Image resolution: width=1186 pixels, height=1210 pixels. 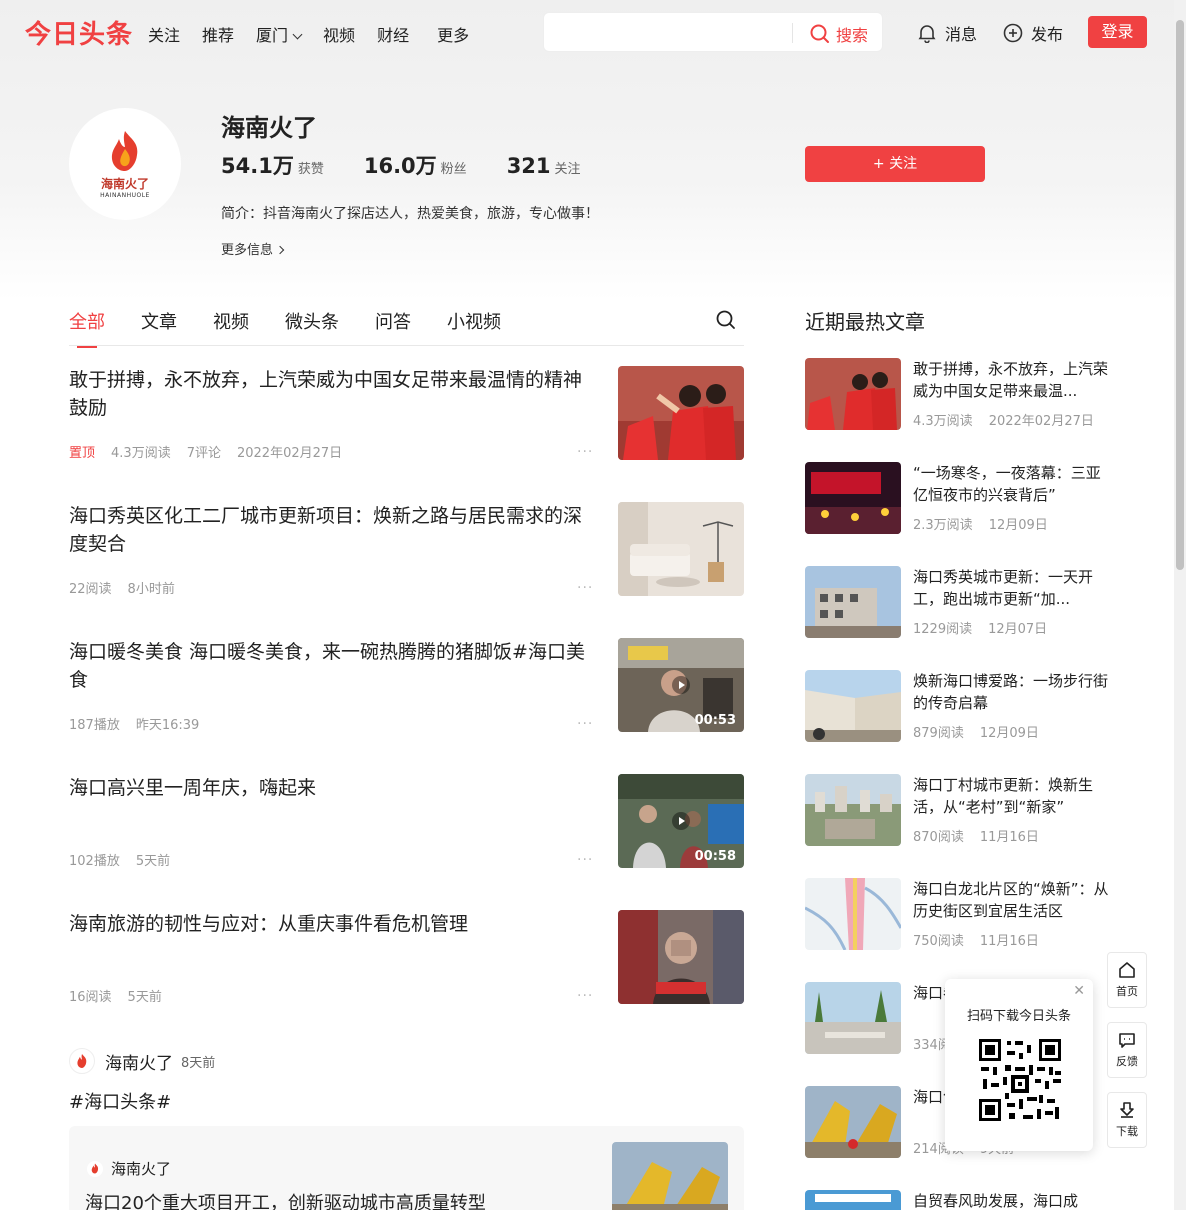 I want to click on tab-qa: 问答, so click(x=393, y=321).